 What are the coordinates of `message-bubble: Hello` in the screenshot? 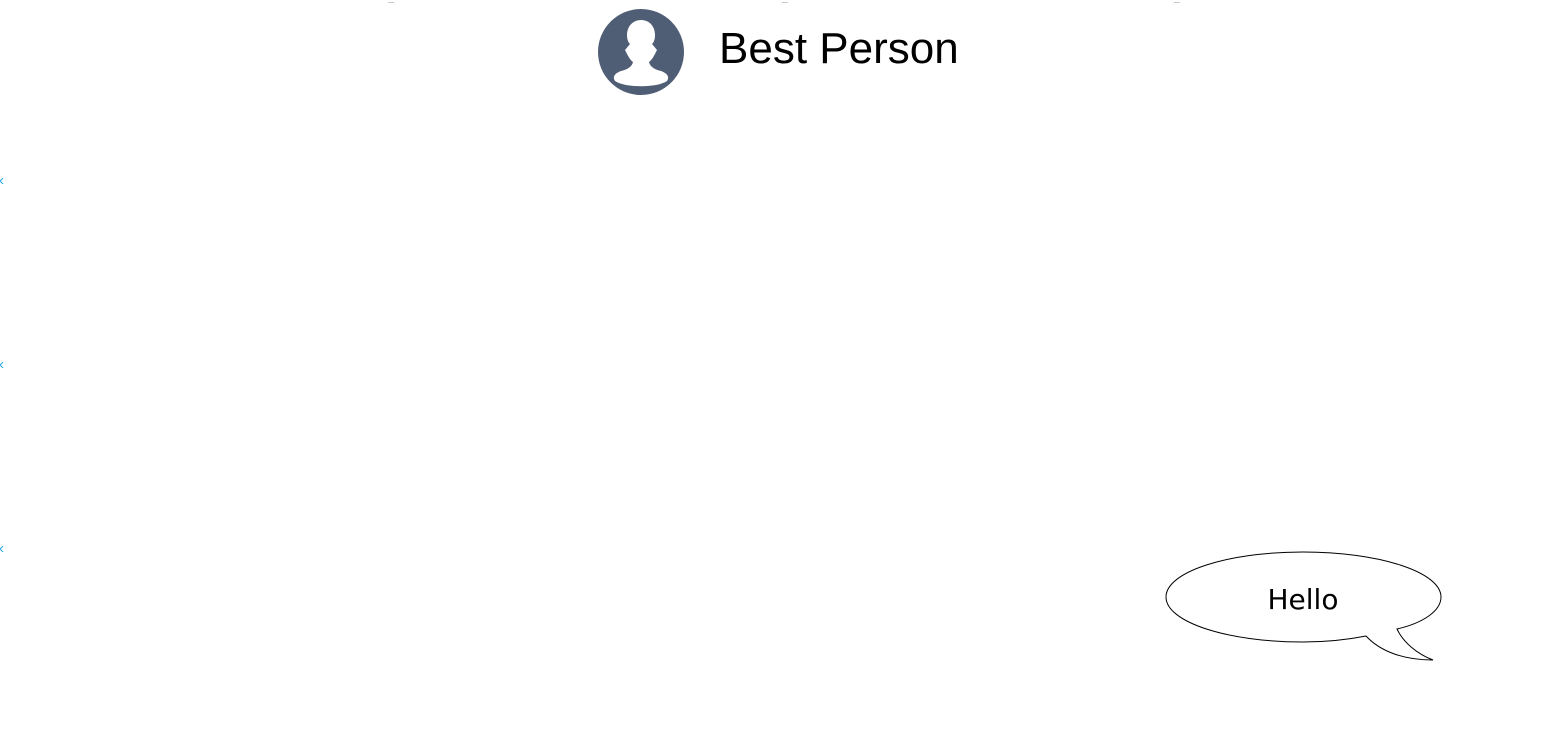 It's located at (1304, 607).